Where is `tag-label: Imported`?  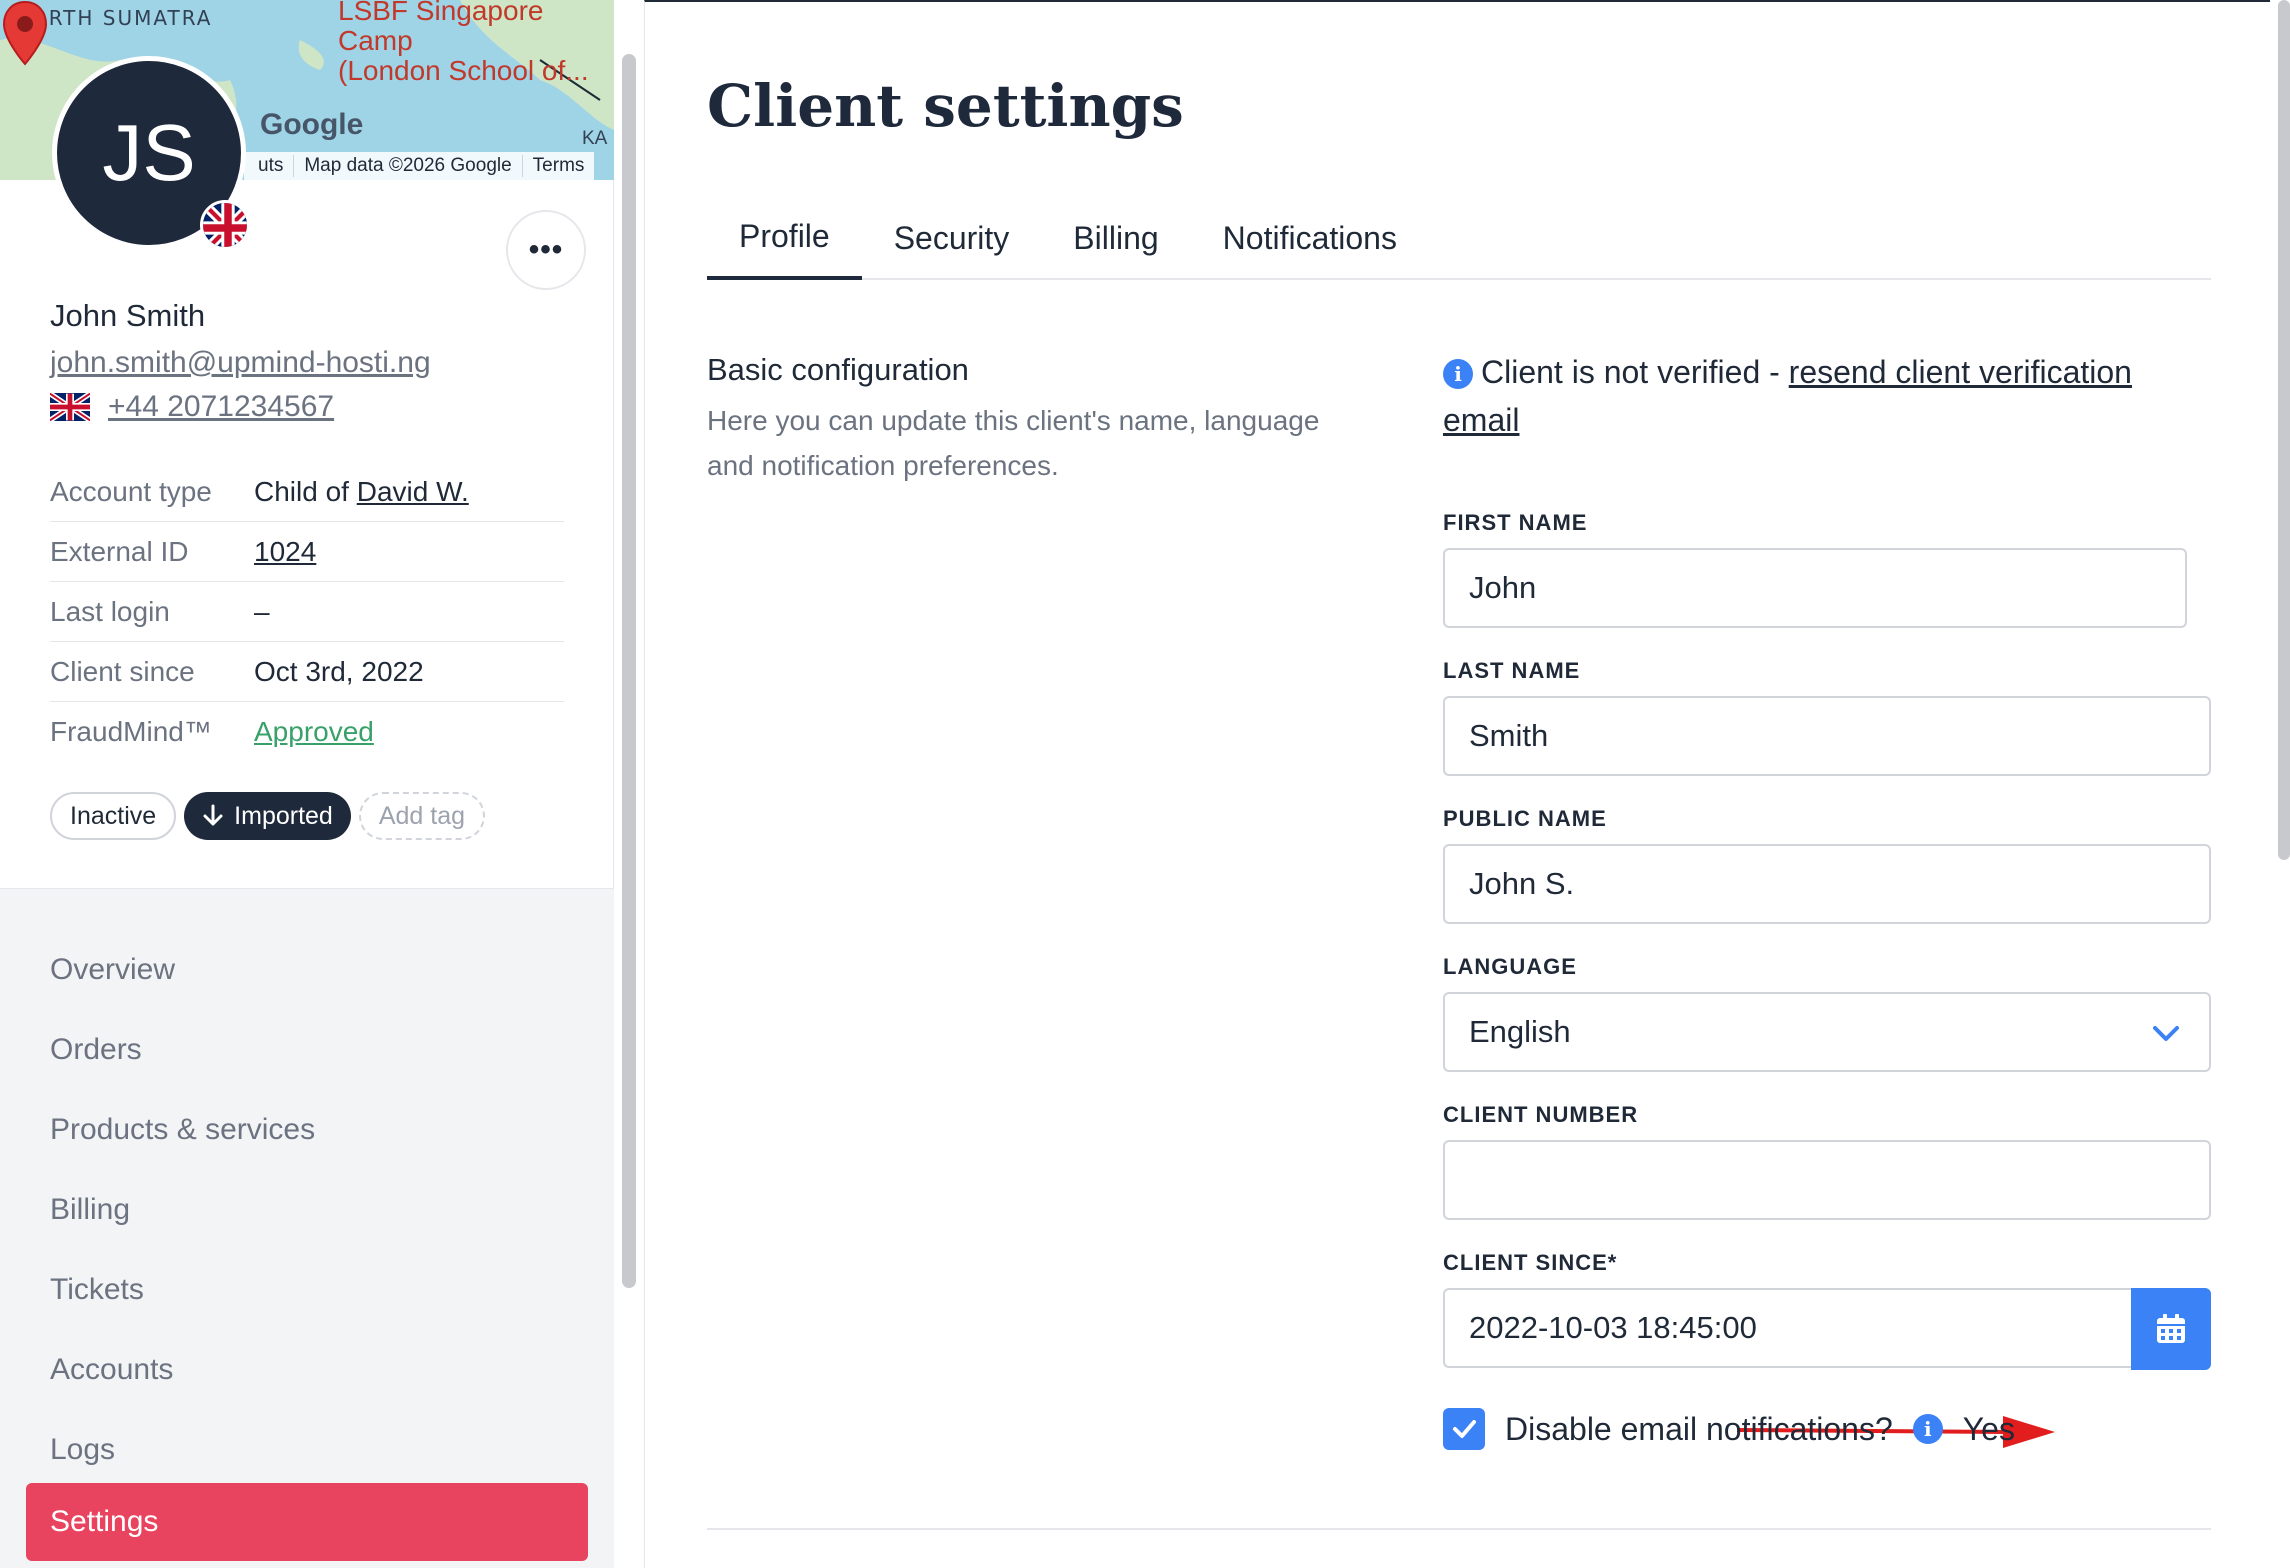 tag-label: Imported is located at coordinates (283, 815).